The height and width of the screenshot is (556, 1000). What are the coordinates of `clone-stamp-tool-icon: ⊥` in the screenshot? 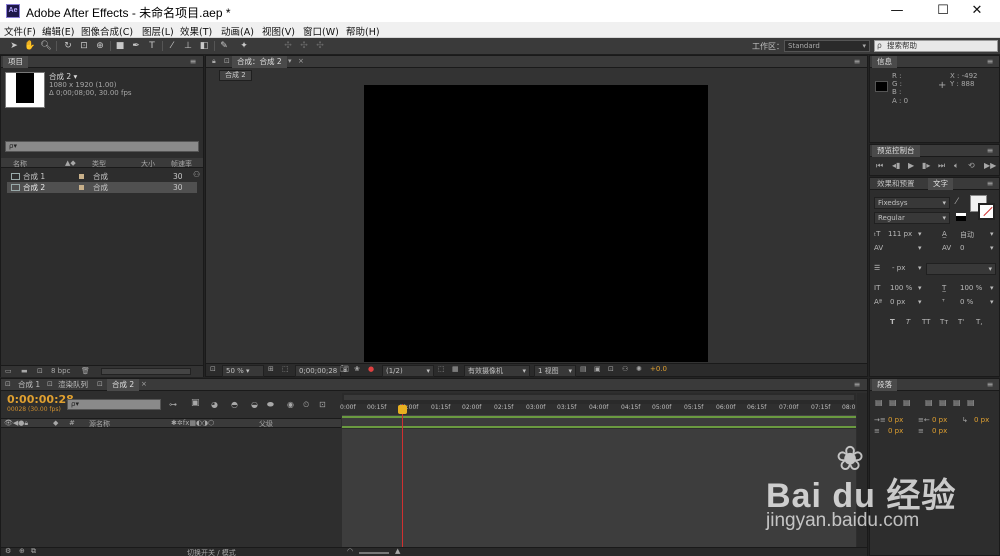 It's located at (188, 46).